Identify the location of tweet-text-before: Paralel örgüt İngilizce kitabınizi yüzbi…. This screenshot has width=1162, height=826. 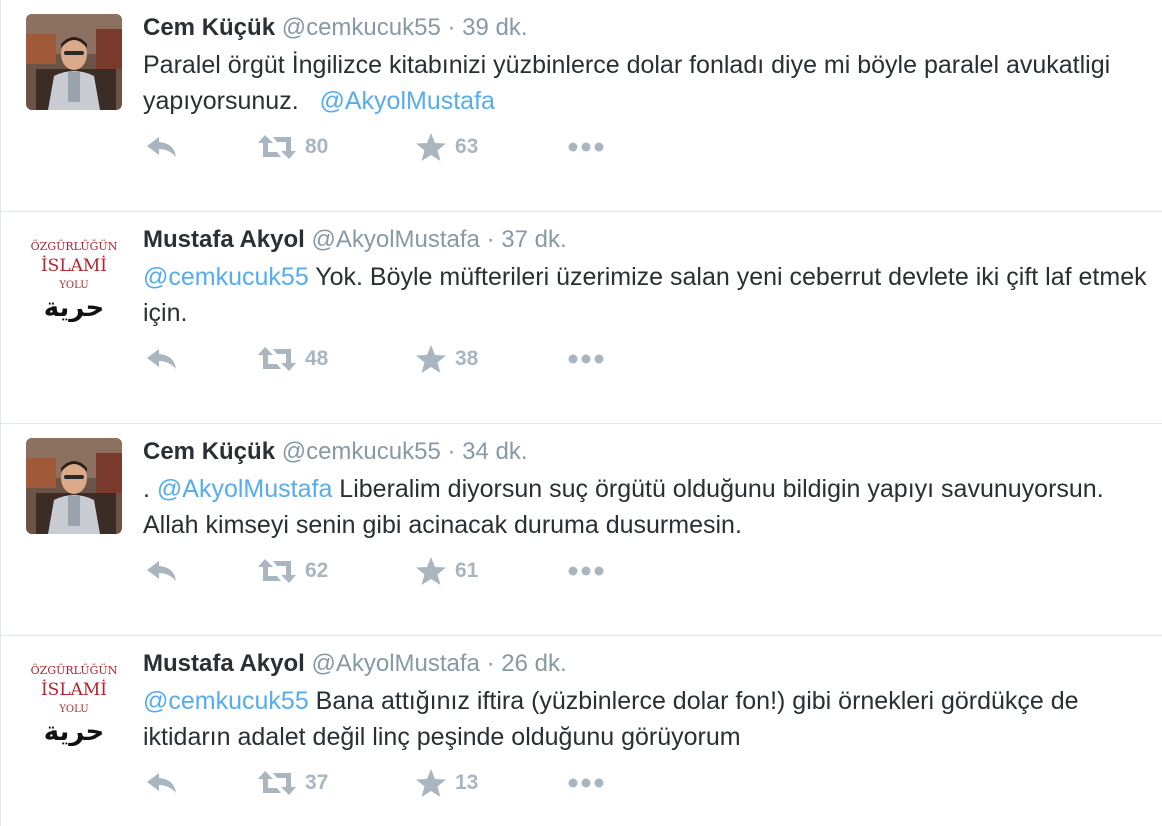
(627, 83).